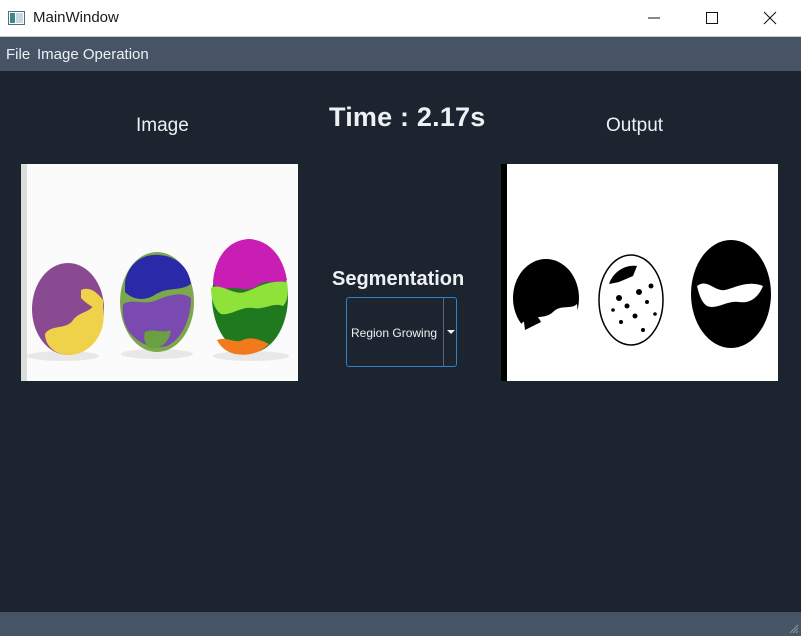 The height and width of the screenshot is (636, 801). Describe the element at coordinates (451, 332) in the screenshot. I see `chevron-down-icon` at that location.